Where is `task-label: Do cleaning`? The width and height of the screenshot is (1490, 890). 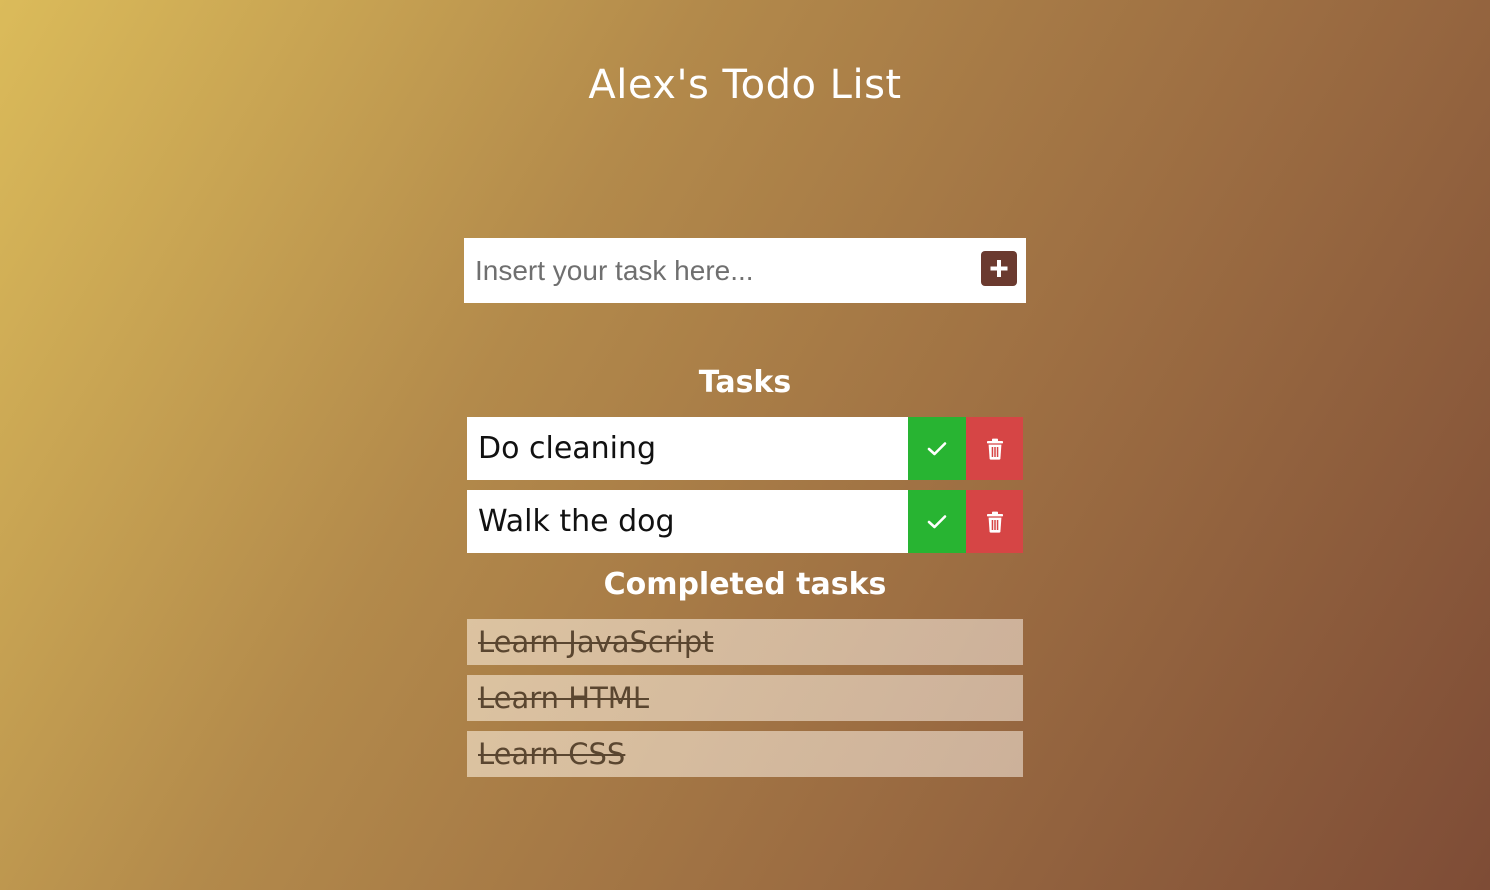
task-label: Do cleaning is located at coordinates (687, 448).